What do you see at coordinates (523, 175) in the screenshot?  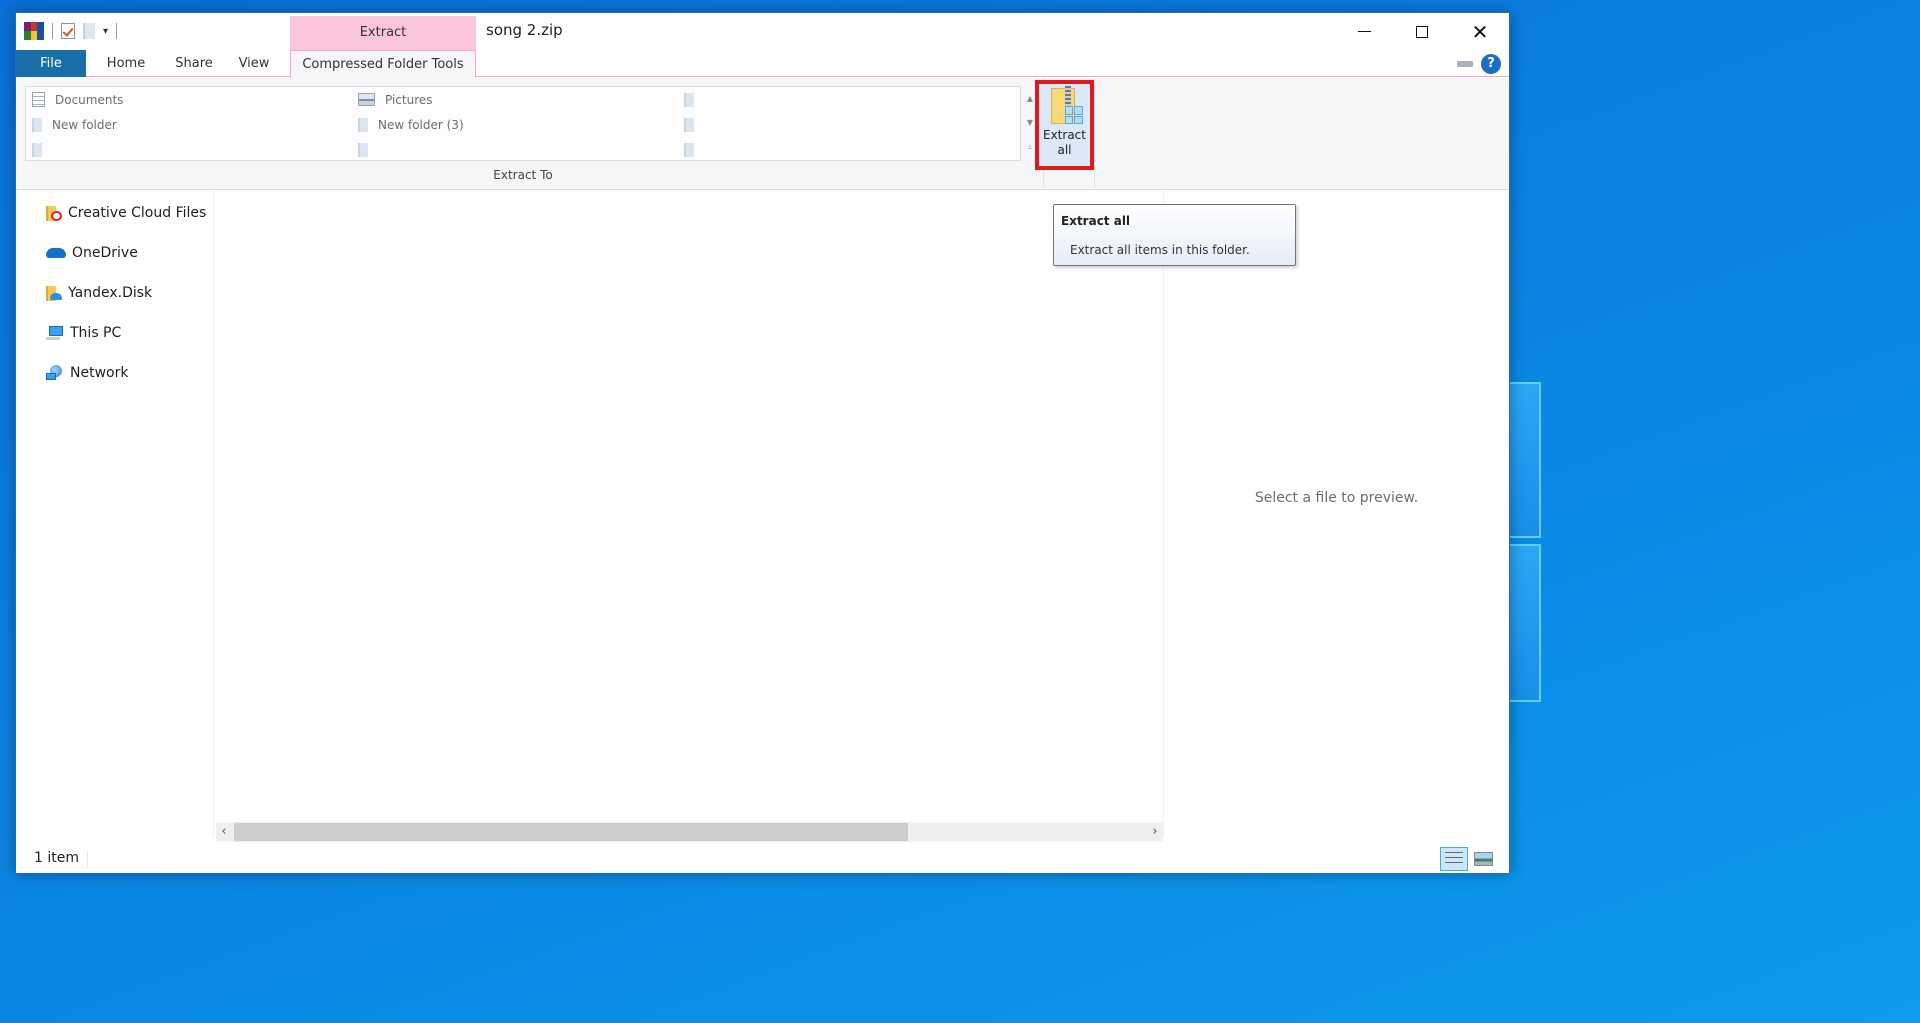 I see `extract-to-group-label: Extract To` at bounding box center [523, 175].